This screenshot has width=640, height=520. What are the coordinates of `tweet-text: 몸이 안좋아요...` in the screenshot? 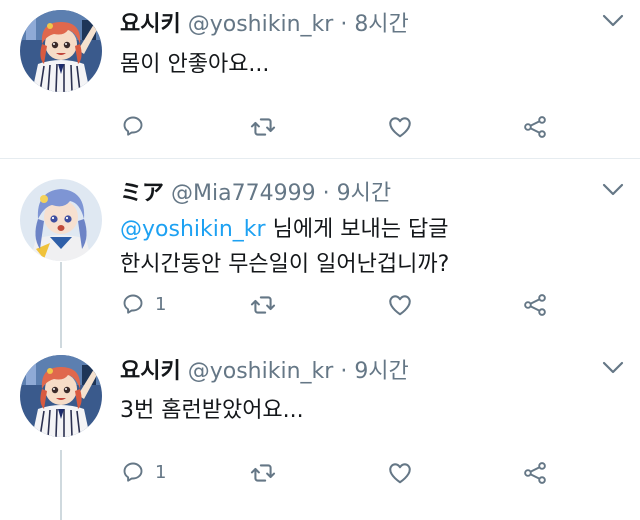 It's located at (195, 64).